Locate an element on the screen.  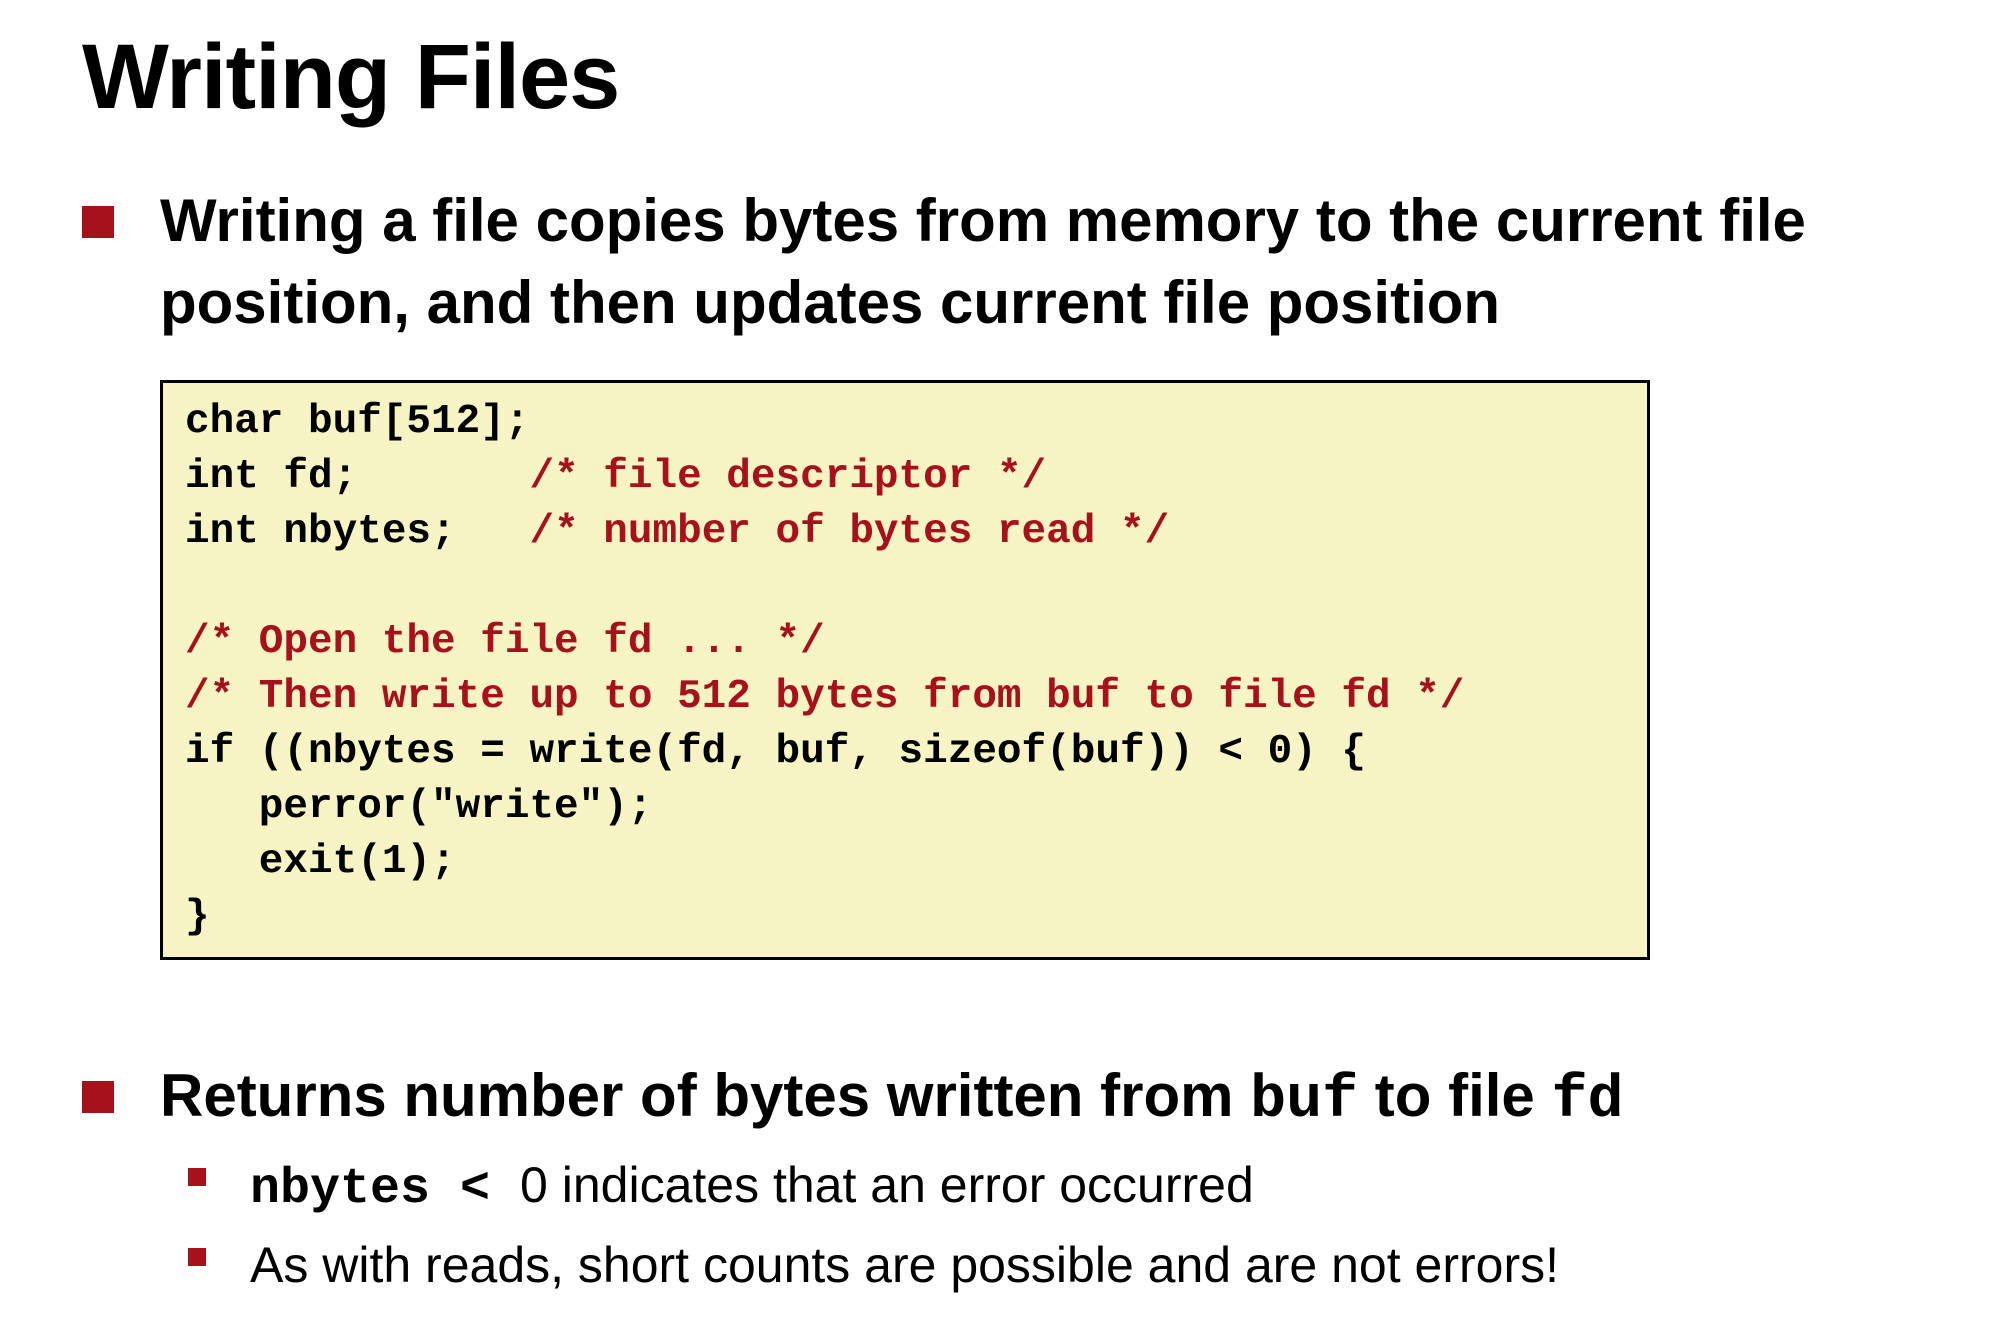
code-line: } is located at coordinates (197, 917).